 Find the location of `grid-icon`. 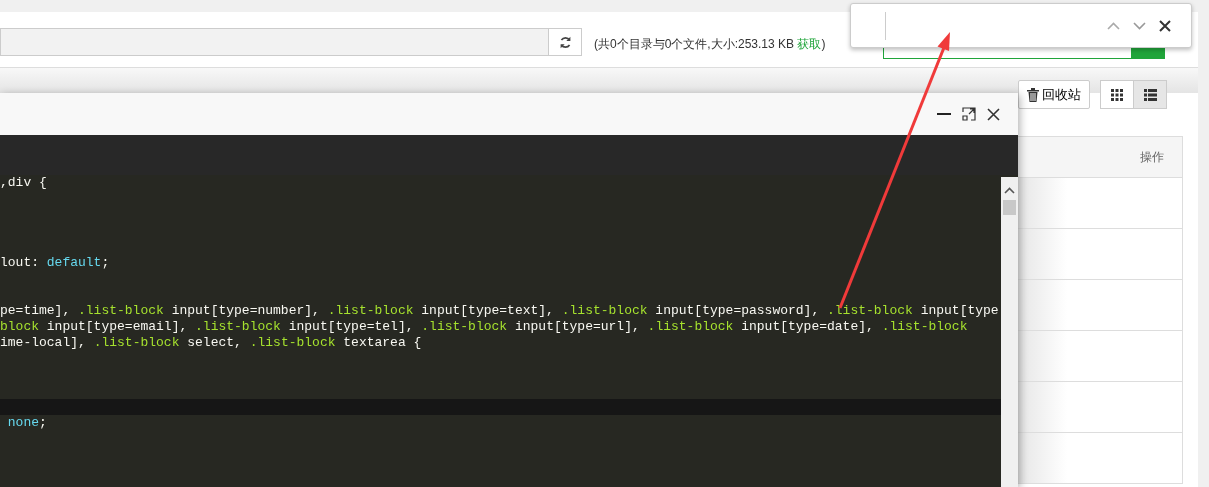

grid-icon is located at coordinates (1117, 94).